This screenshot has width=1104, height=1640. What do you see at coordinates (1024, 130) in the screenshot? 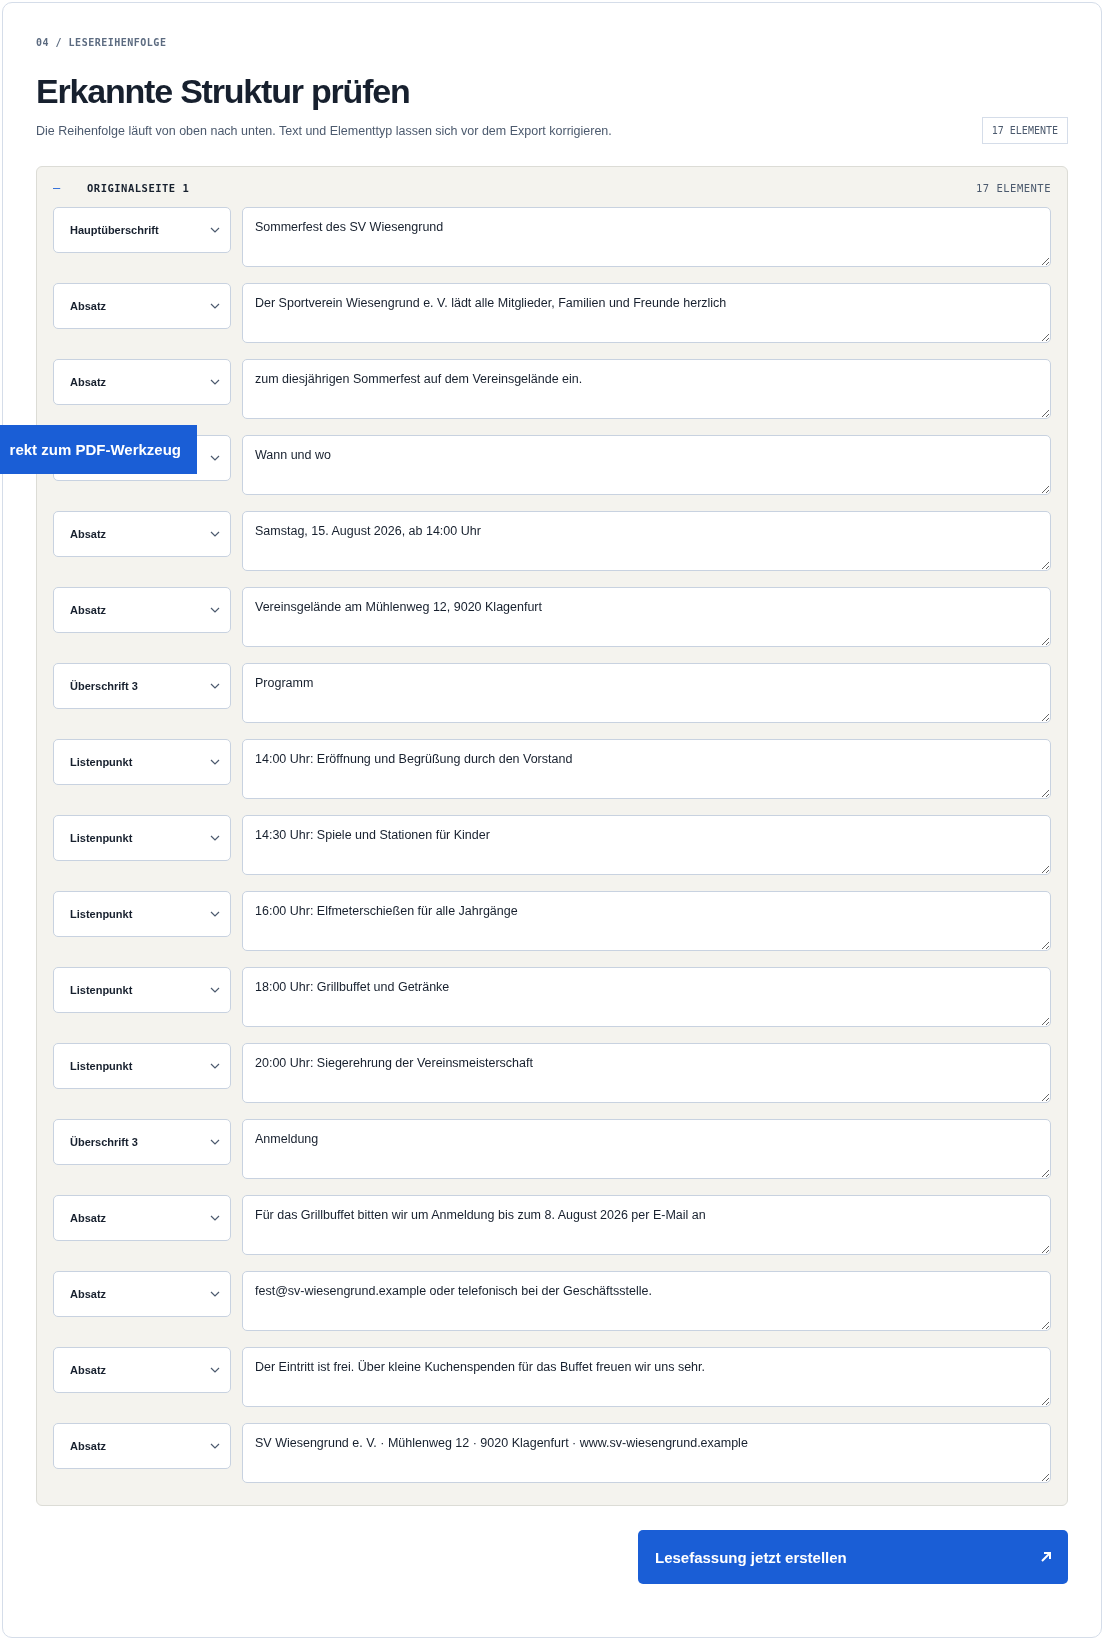
I see `element-count-badge: 17 ELEMENTE` at bounding box center [1024, 130].